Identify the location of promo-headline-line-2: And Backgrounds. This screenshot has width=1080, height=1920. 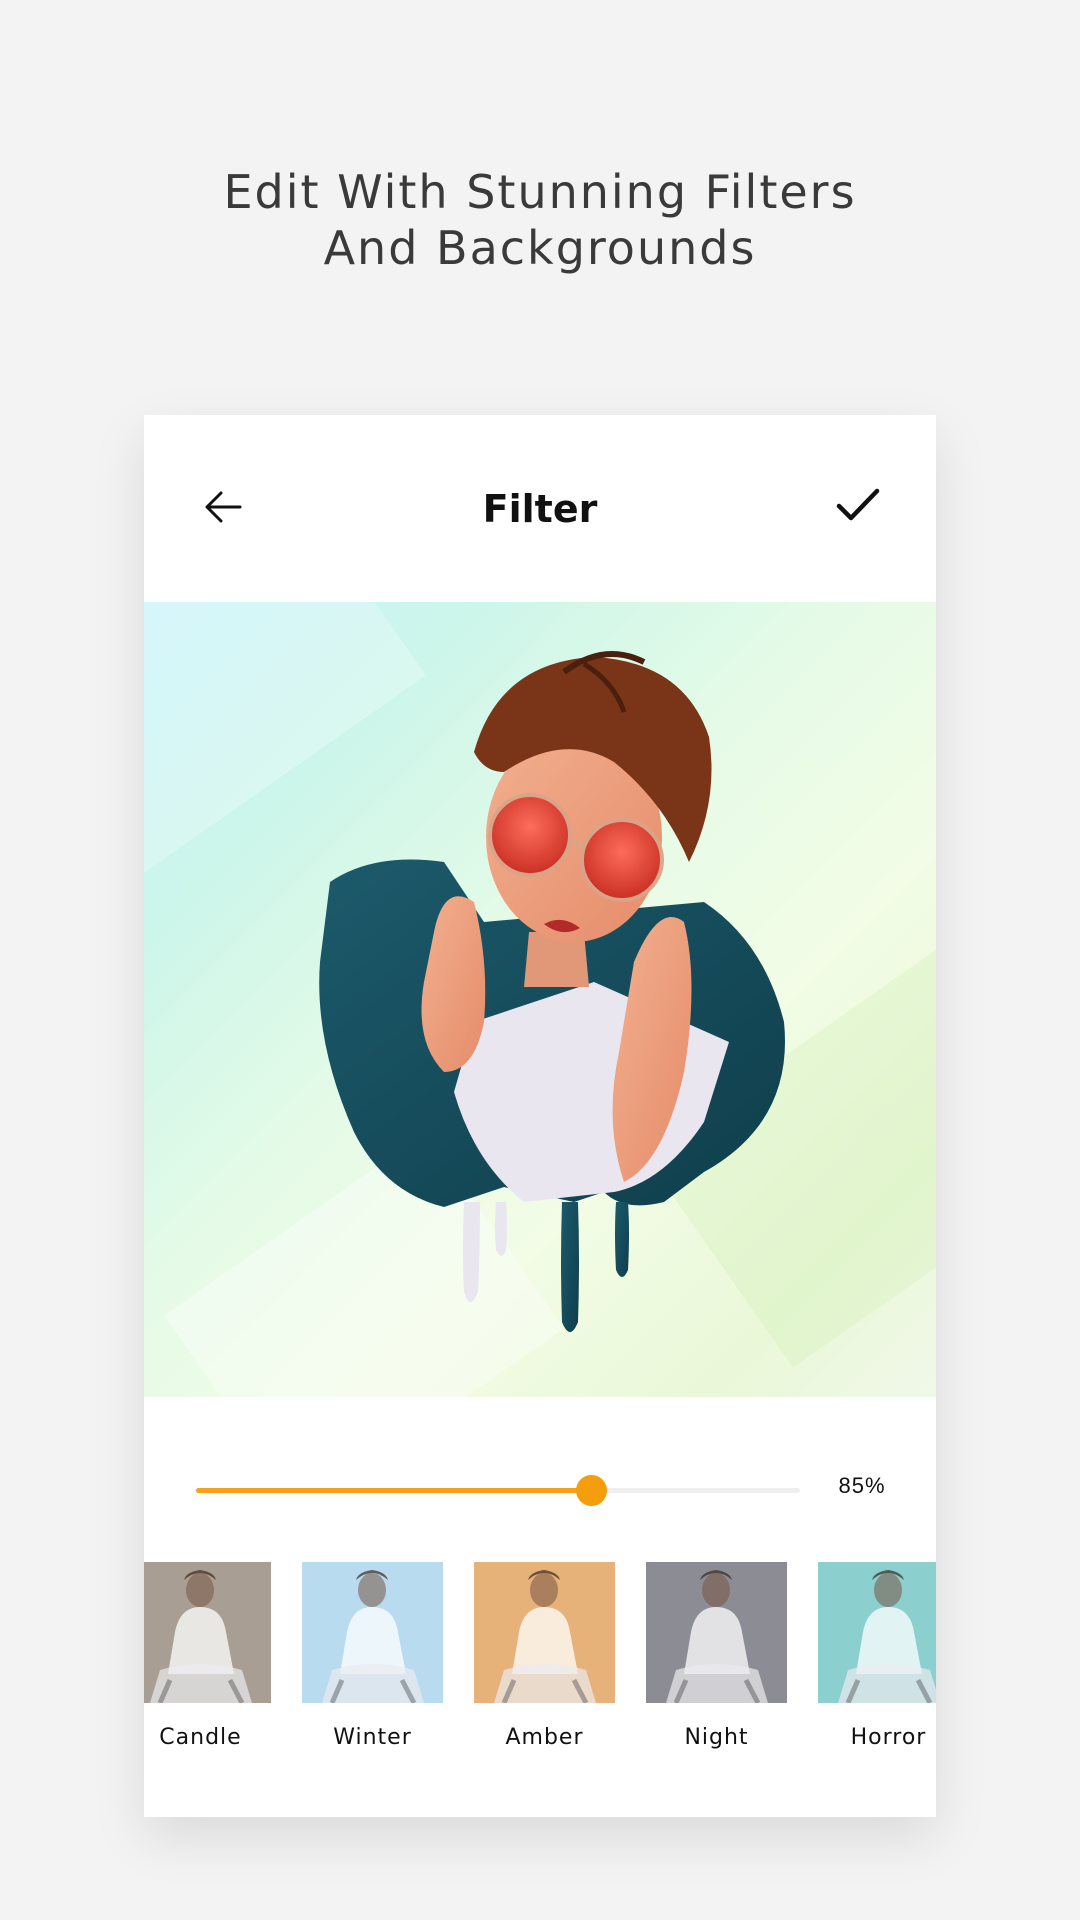
(540, 248).